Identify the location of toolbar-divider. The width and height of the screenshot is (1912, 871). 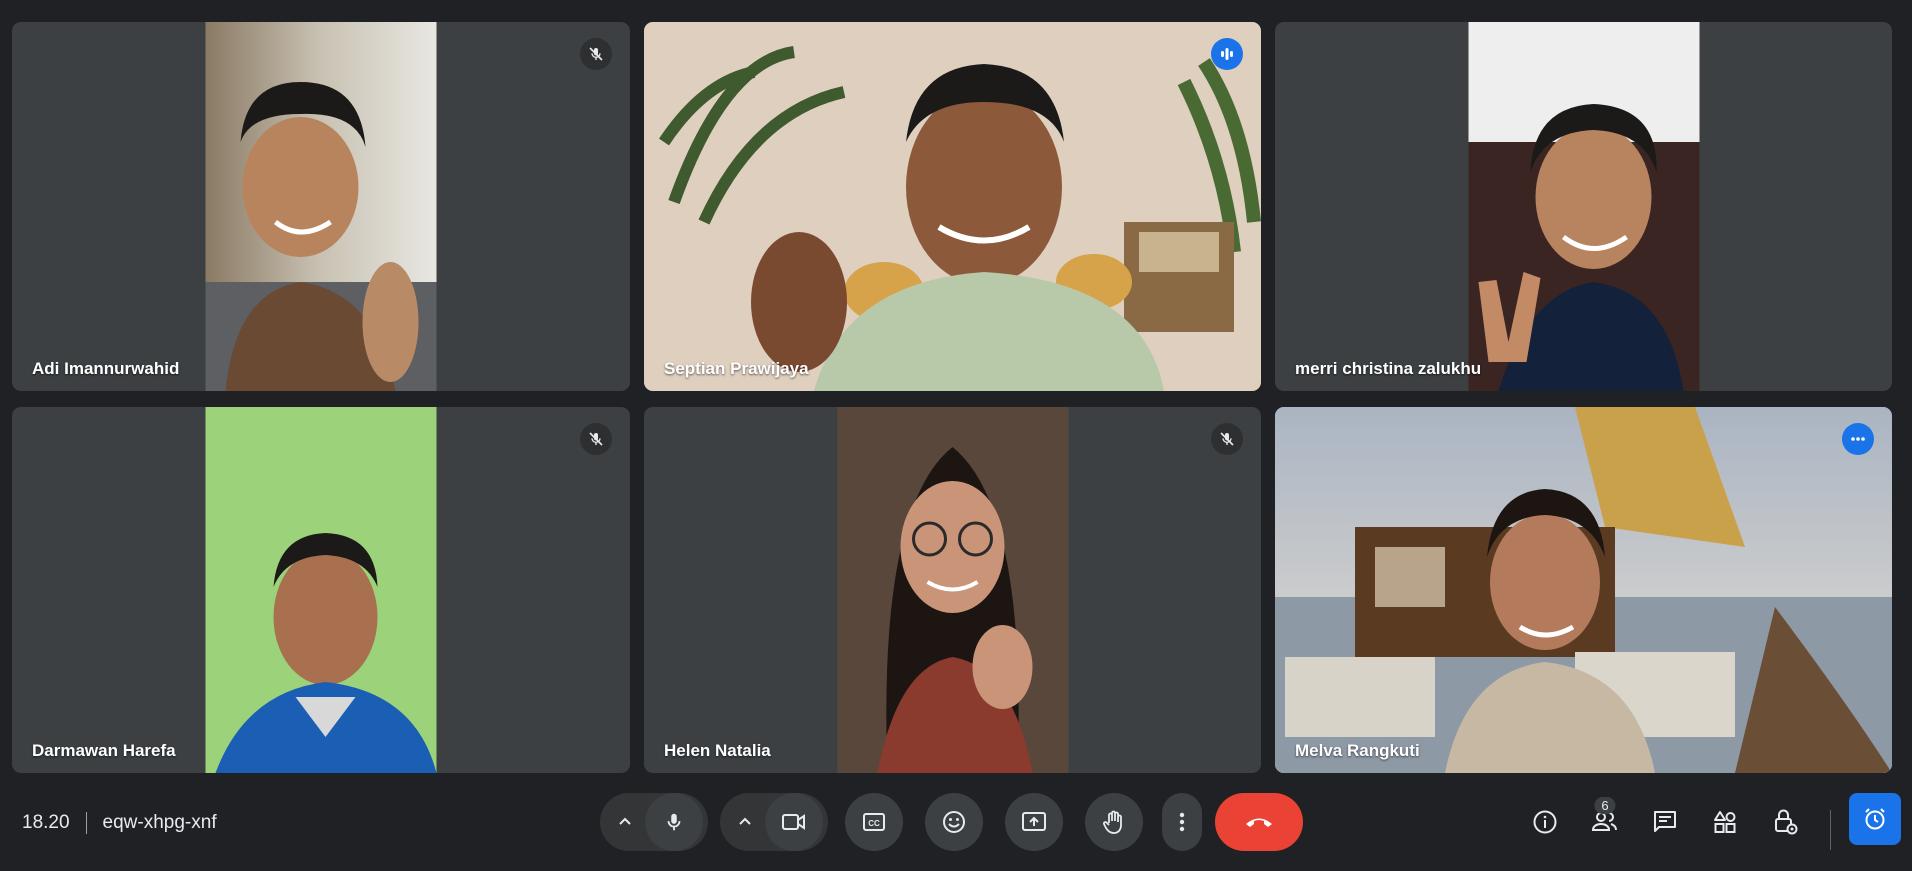
(1830, 830).